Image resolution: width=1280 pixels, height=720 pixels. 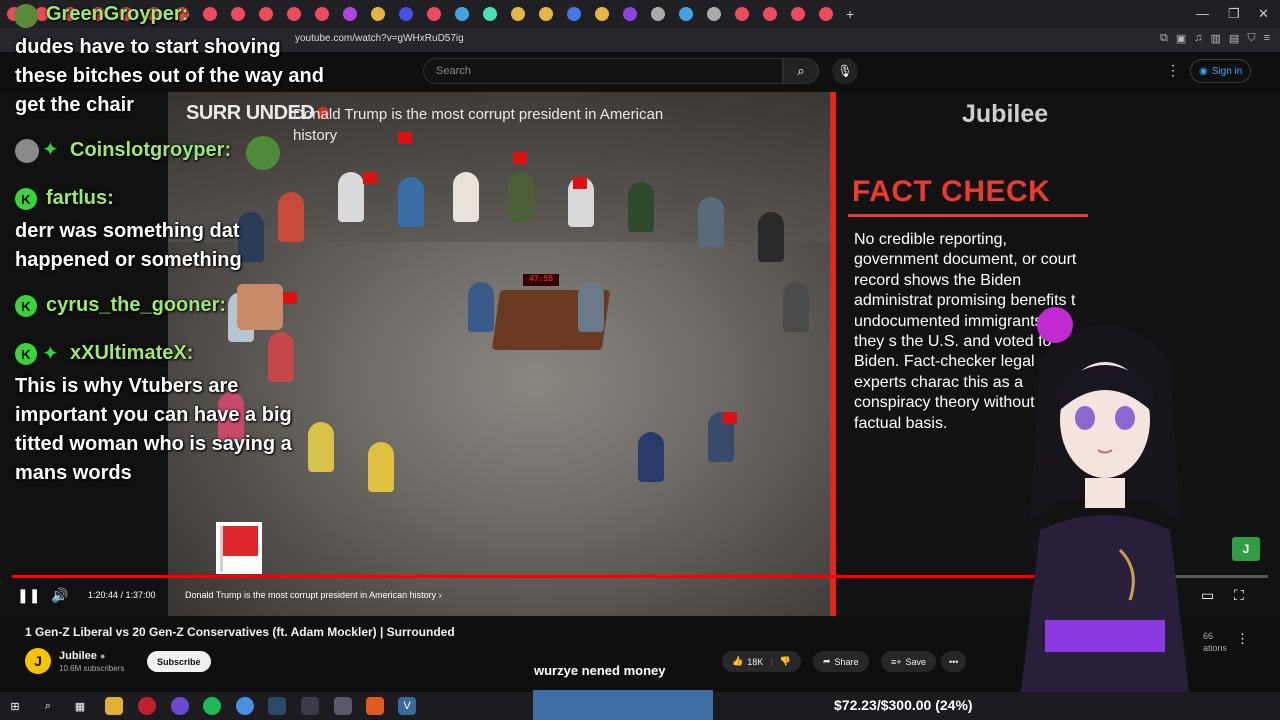 I want to click on views-partial: 66 ations, so click(x=1215, y=642).